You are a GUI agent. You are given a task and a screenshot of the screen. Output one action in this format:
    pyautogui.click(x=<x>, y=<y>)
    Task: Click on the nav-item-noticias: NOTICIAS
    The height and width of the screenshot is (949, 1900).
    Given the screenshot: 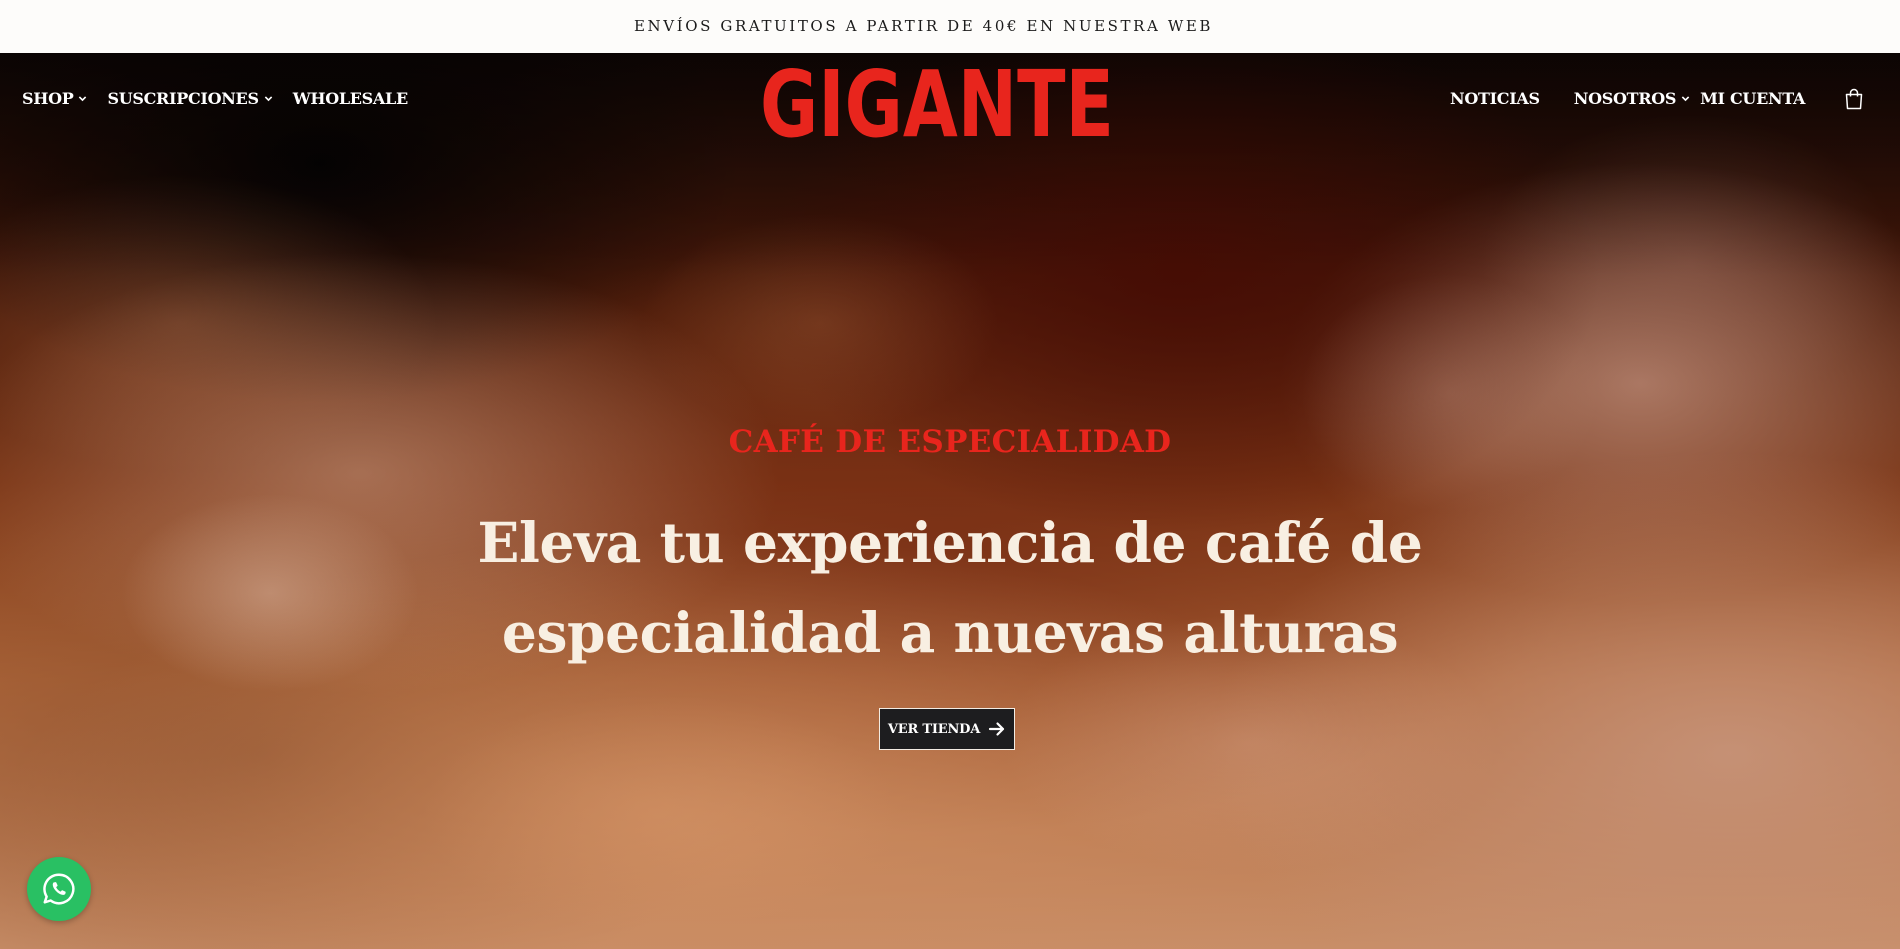 What is the action you would take?
    pyautogui.click(x=1495, y=98)
    